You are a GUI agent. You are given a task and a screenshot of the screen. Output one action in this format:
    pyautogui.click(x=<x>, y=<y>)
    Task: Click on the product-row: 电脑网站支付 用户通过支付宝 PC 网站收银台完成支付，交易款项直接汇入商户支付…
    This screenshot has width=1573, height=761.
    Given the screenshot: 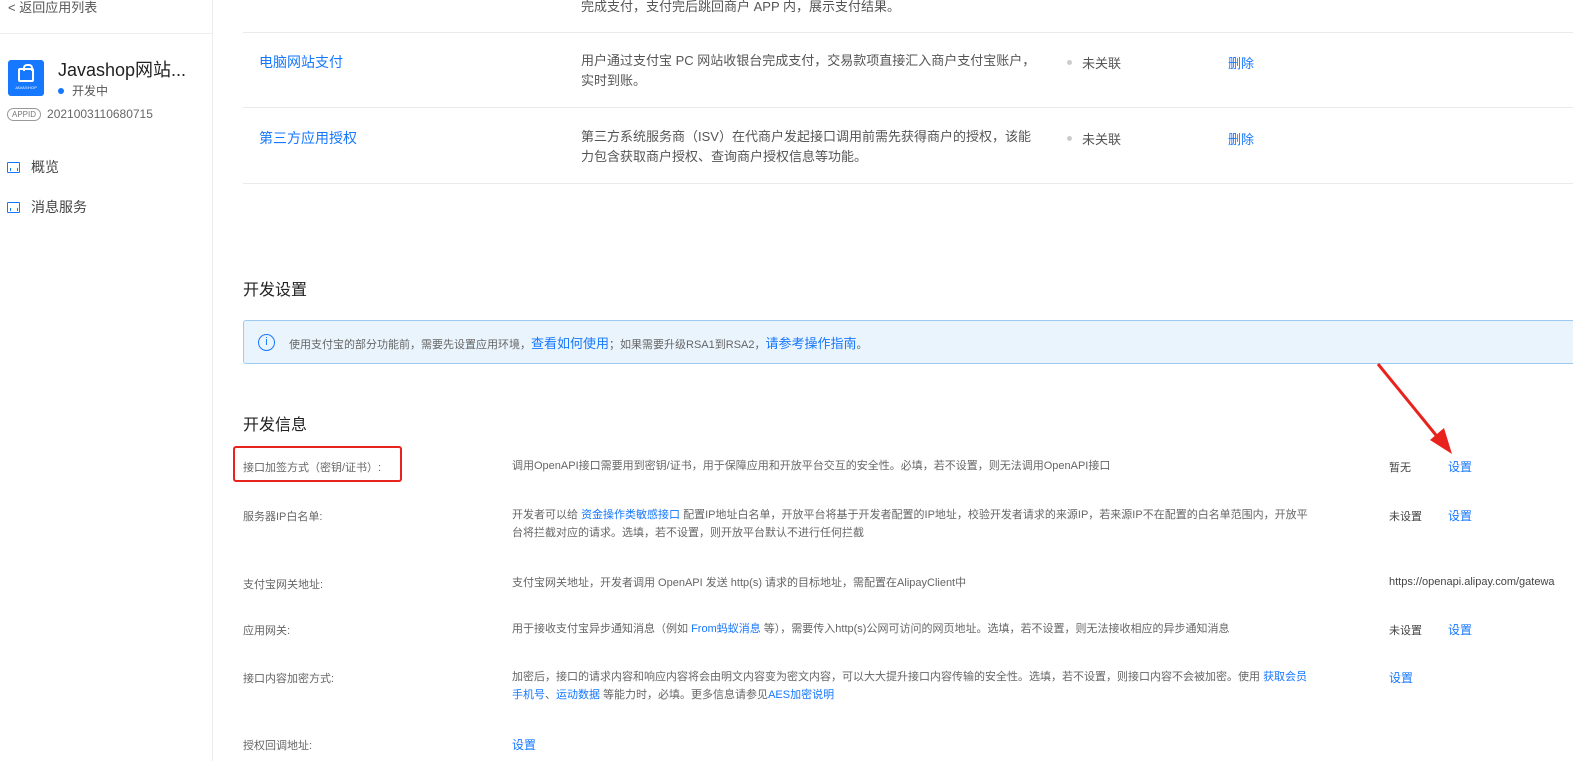 What is the action you would take?
    pyautogui.click(x=908, y=70)
    